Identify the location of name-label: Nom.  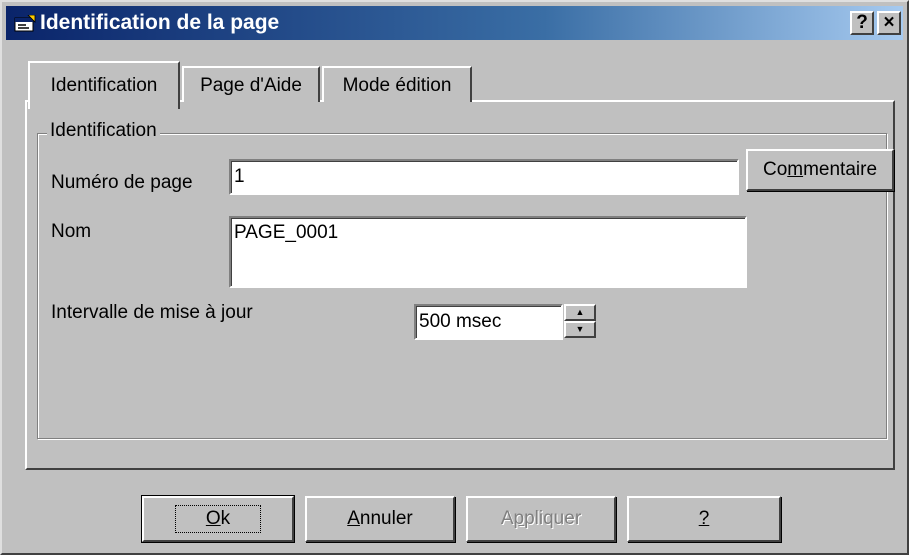
(71, 231).